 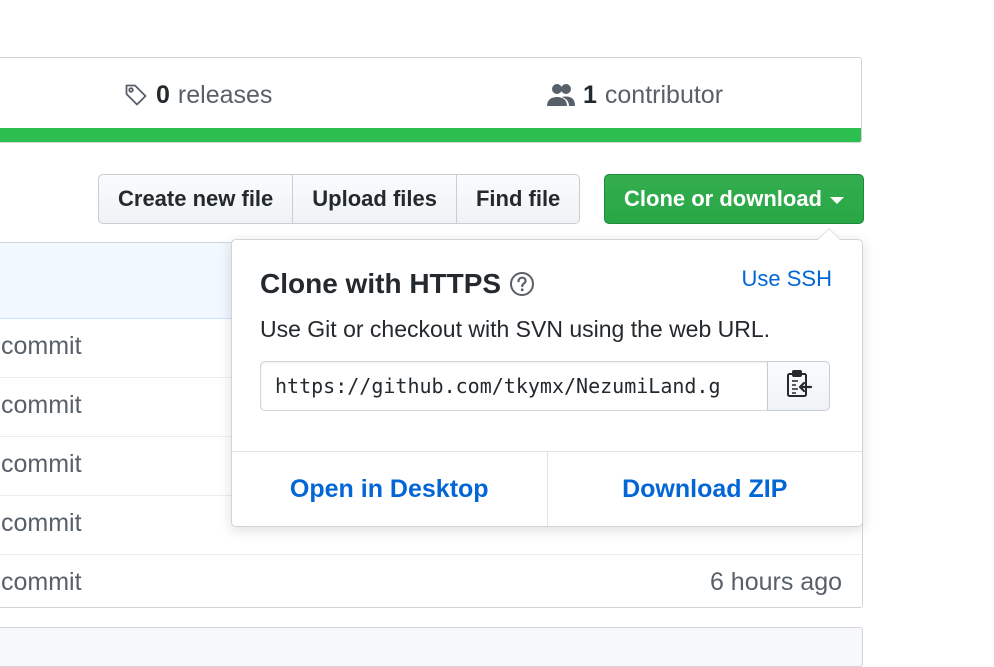 What do you see at coordinates (561, 95) in the screenshot?
I see `people-icon` at bounding box center [561, 95].